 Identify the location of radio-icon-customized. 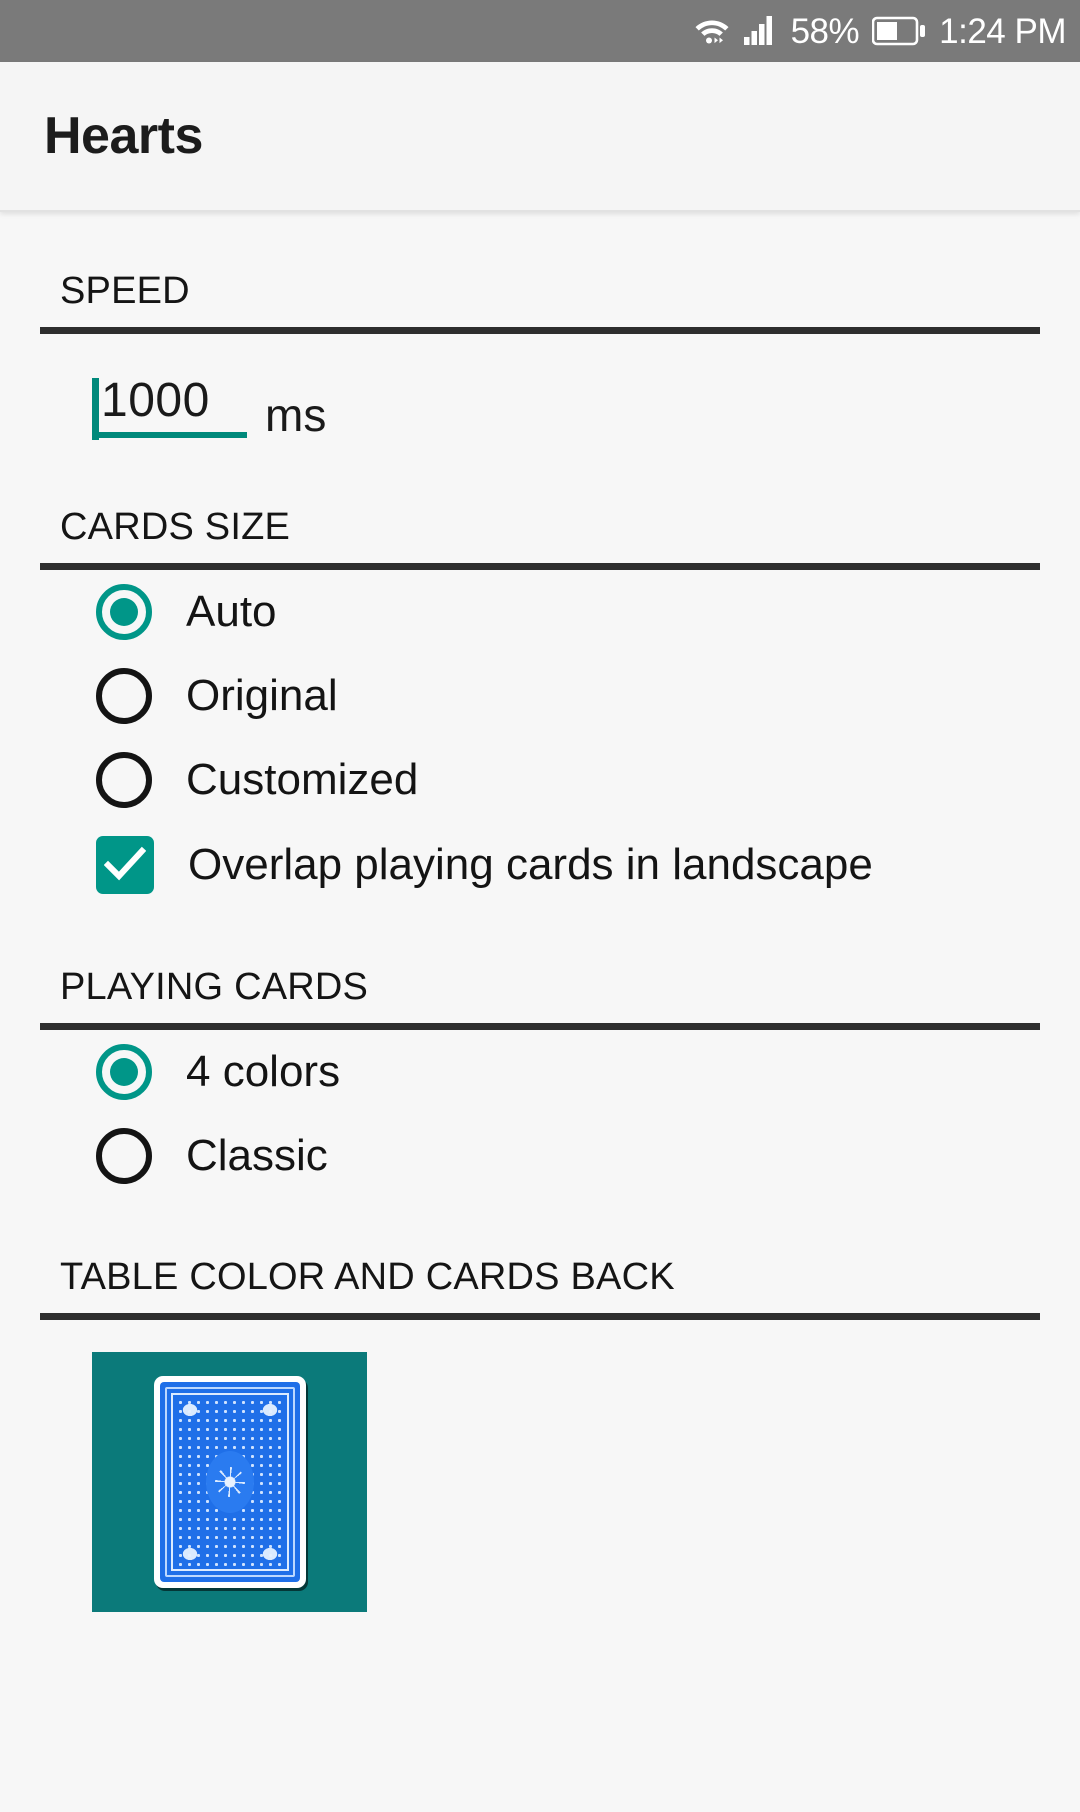
(124, 780).